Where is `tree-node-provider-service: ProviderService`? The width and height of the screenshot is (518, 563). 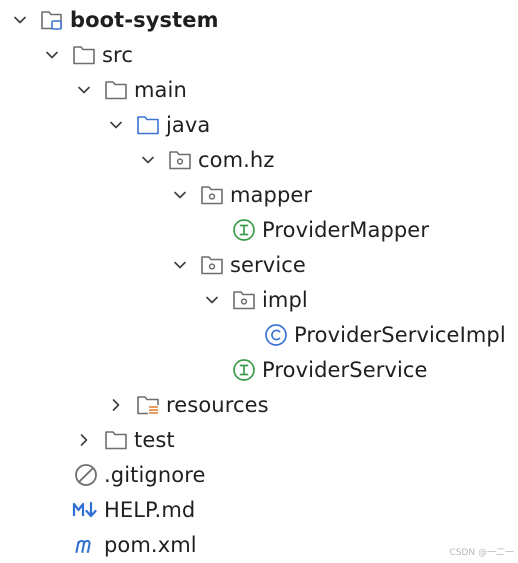 tree-node-provider-service: ProviderService is located at coordinates (259, 369).